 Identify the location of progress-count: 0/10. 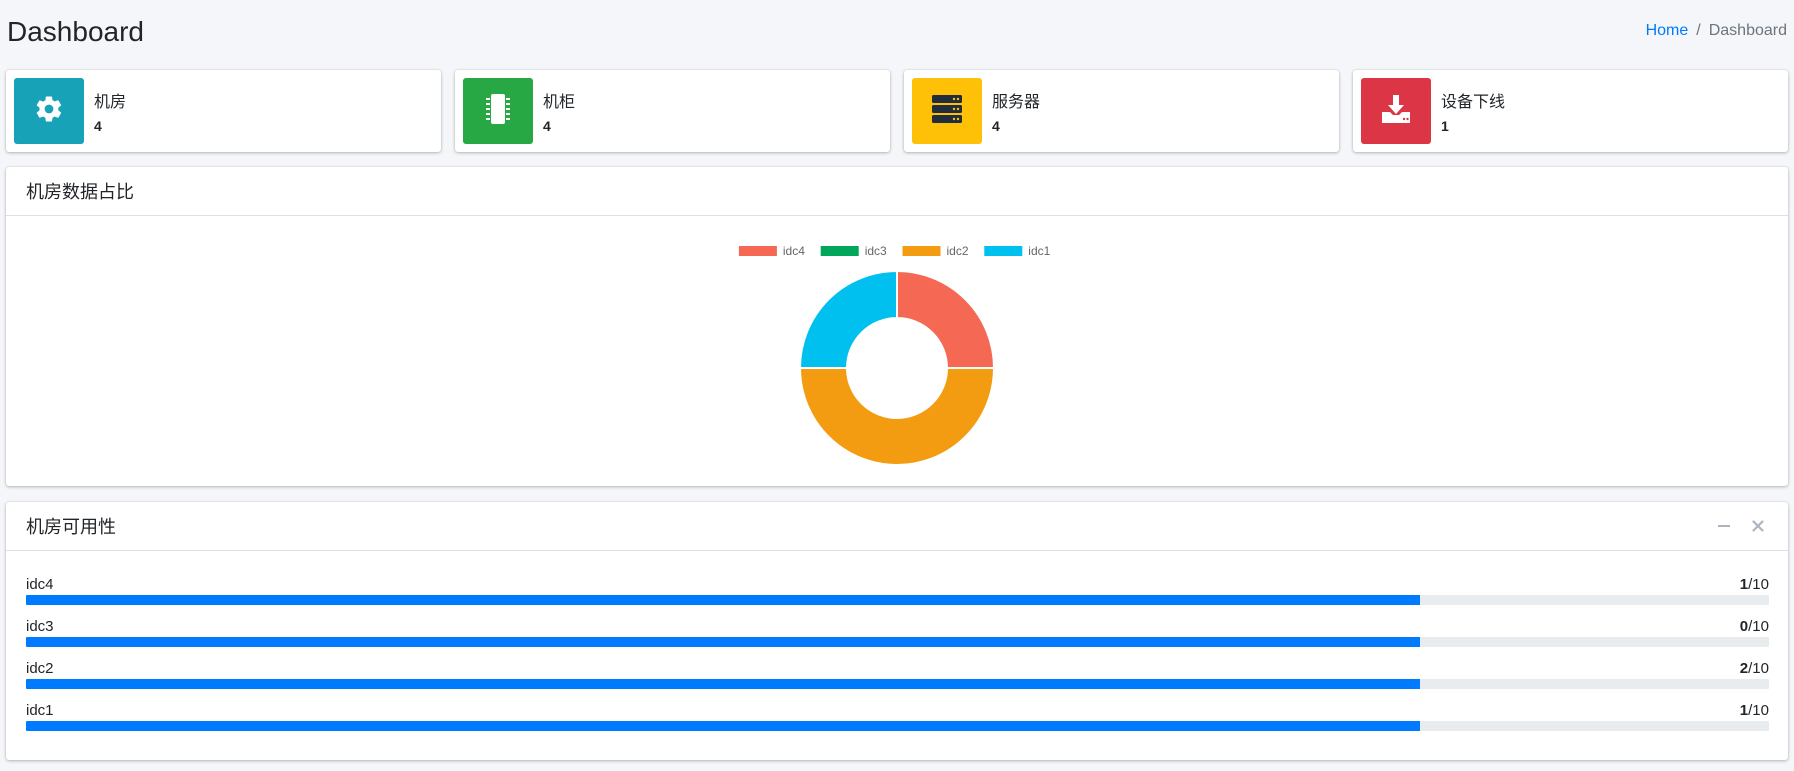
(1754, 626).